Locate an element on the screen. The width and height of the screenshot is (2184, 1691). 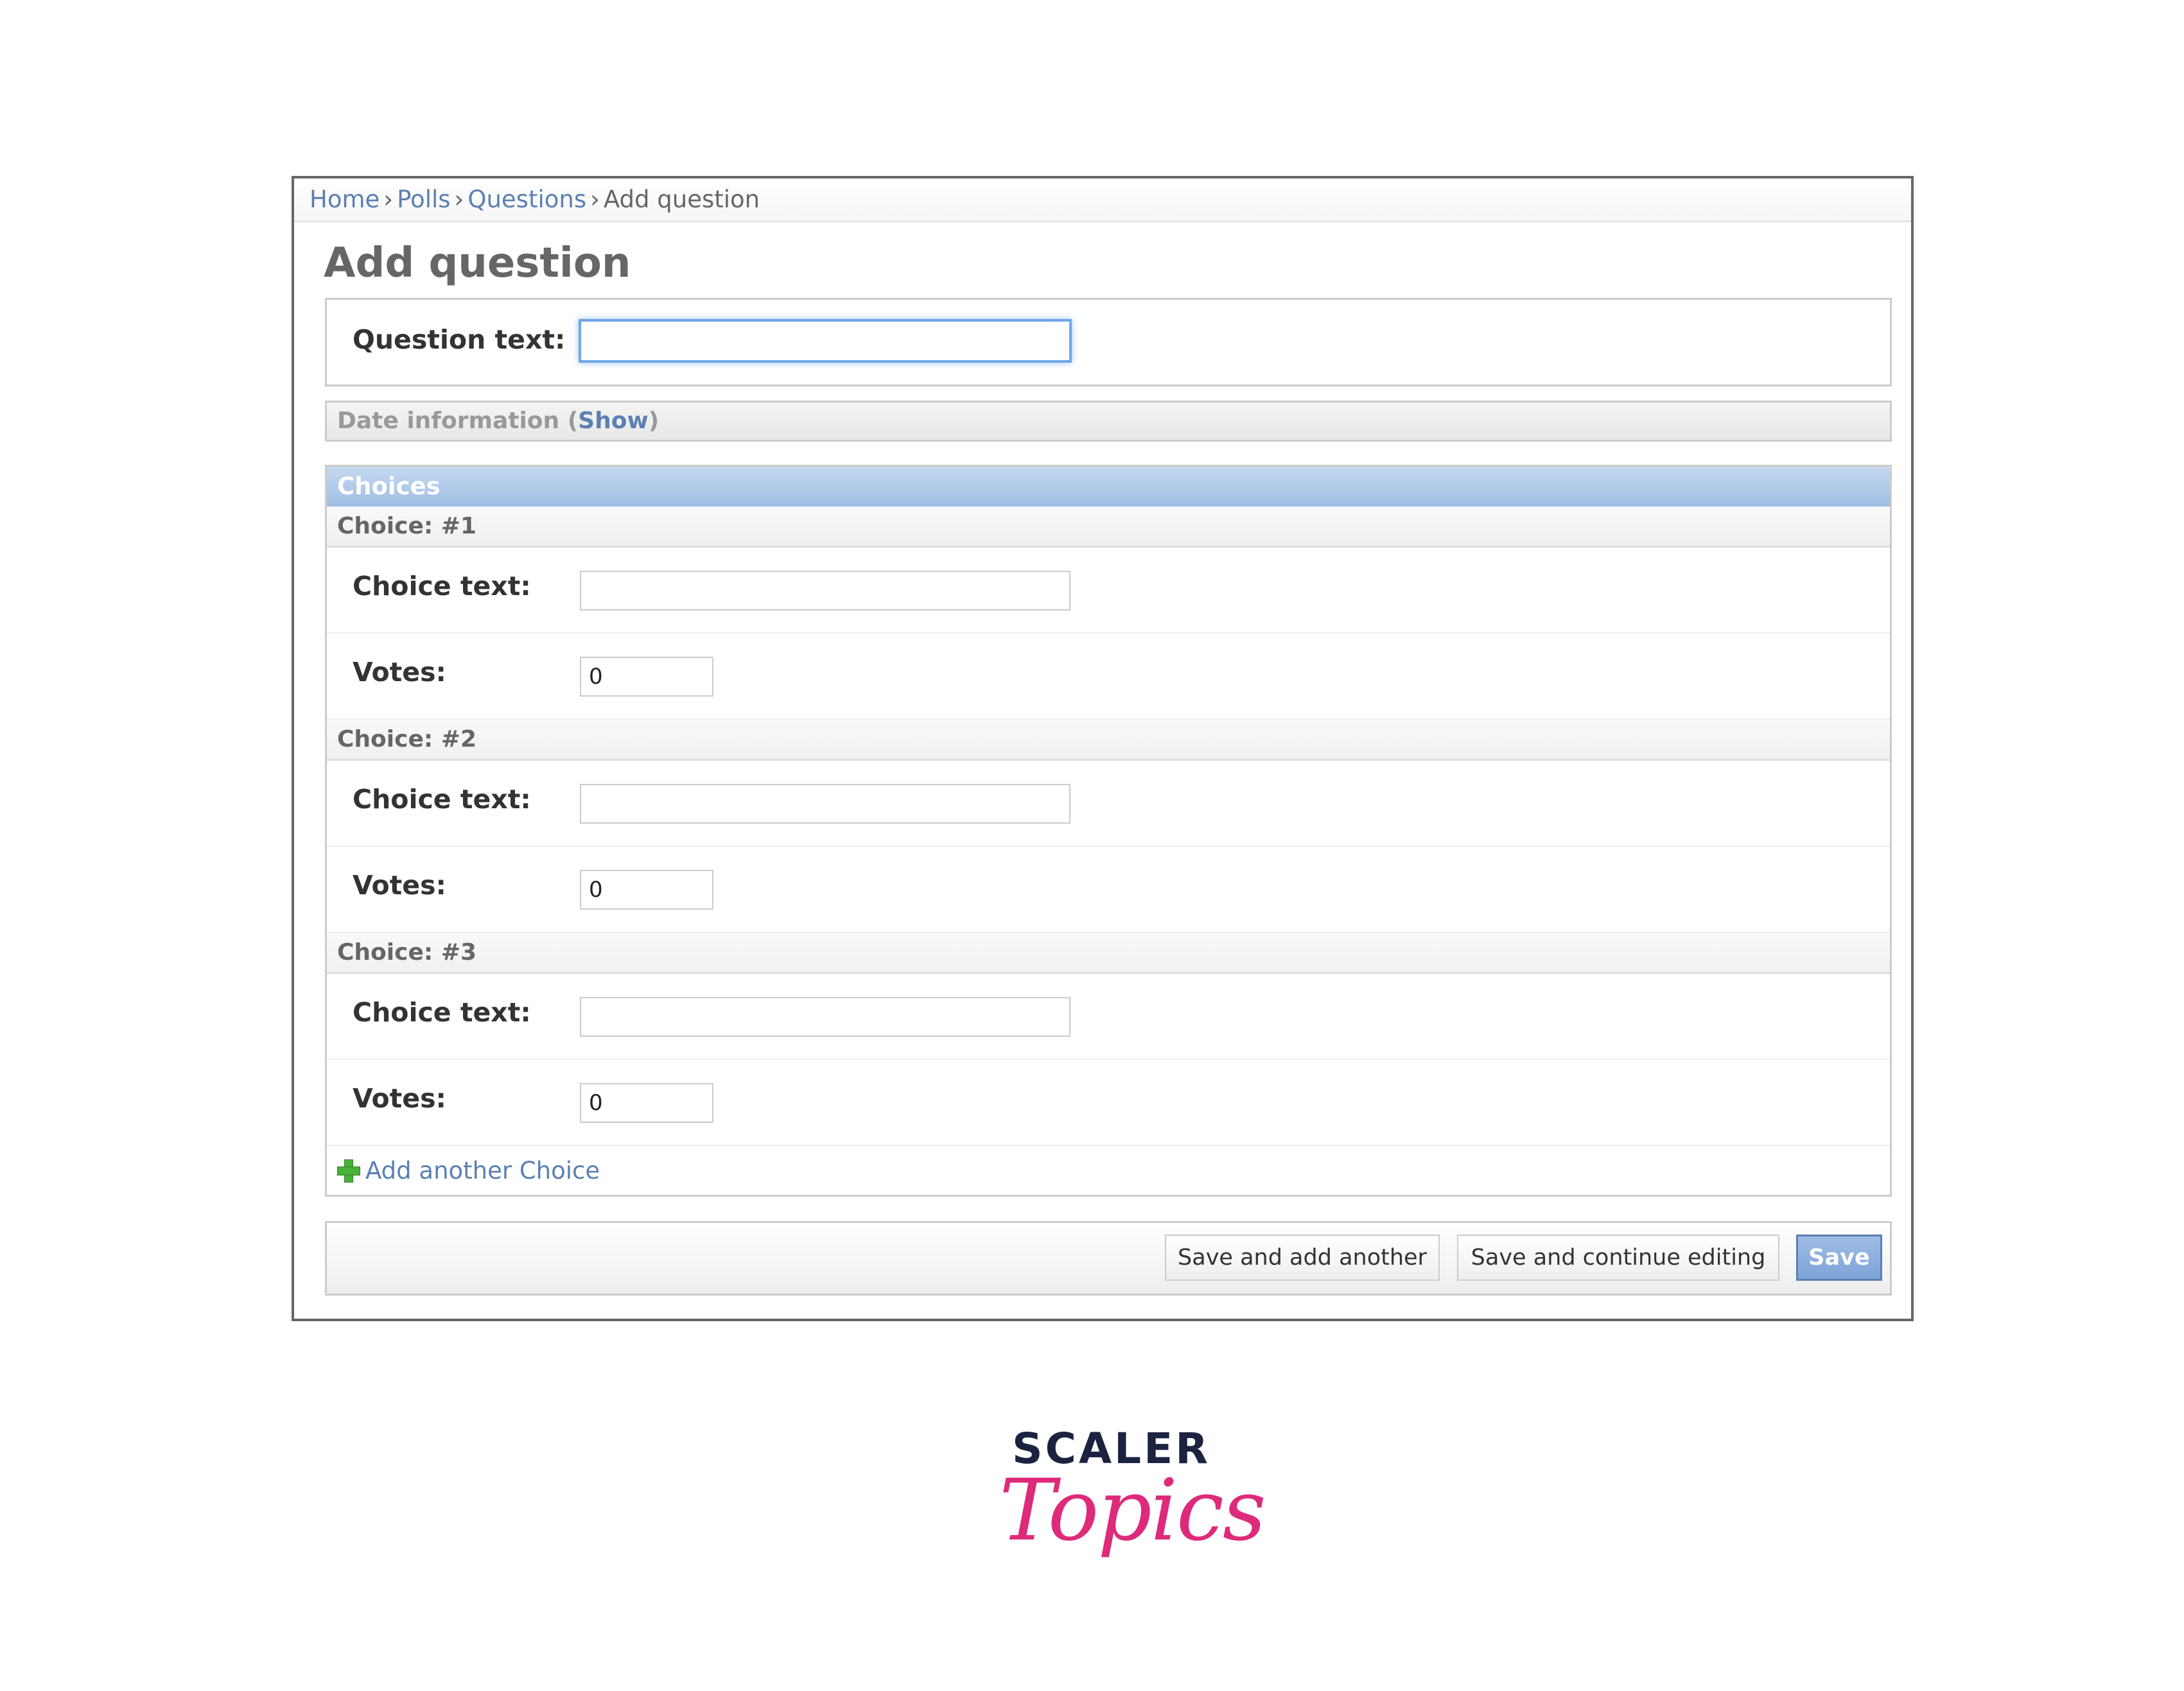
votes-row-1: Votes: is located at coordinates (1109, 677).